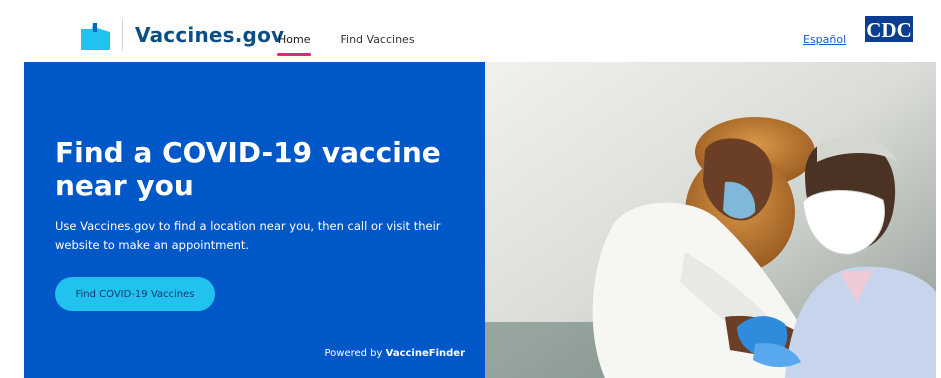  Describe the element at coordinates (353, 353) in the screenshot. I see `powered-by-label: Powered by` at that location.